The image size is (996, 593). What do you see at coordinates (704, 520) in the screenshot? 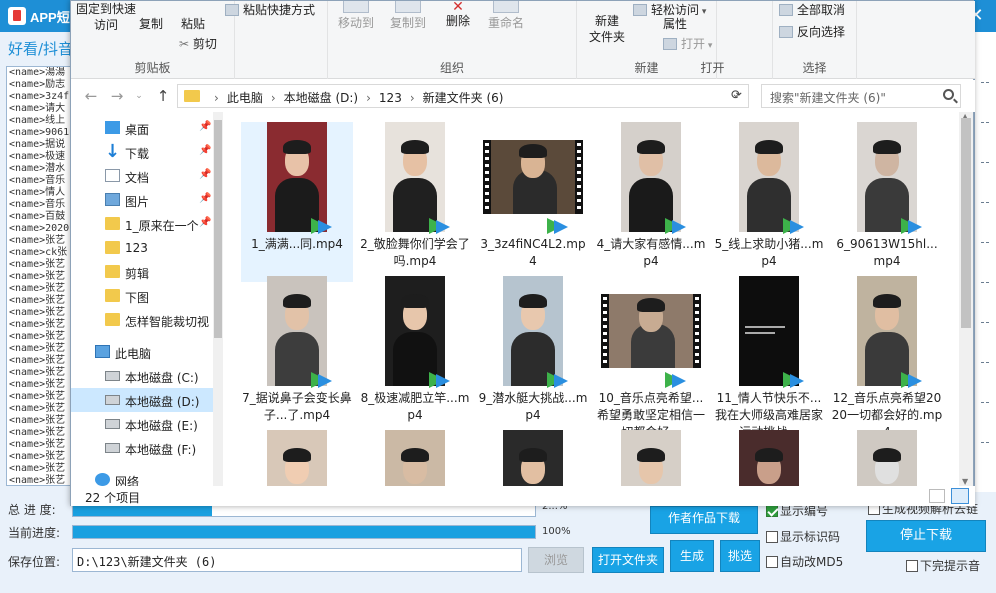
I see `author-works-download-button: 作者作品下载` at bounding box center [704, 520].